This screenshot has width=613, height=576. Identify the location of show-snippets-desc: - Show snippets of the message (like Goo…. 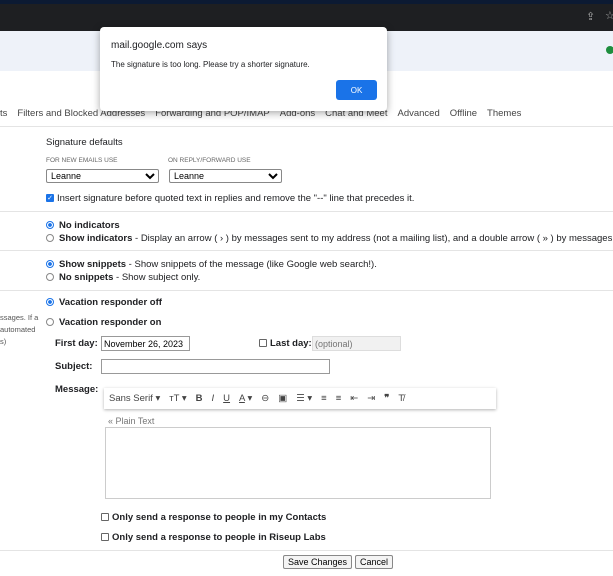
(251, 264).